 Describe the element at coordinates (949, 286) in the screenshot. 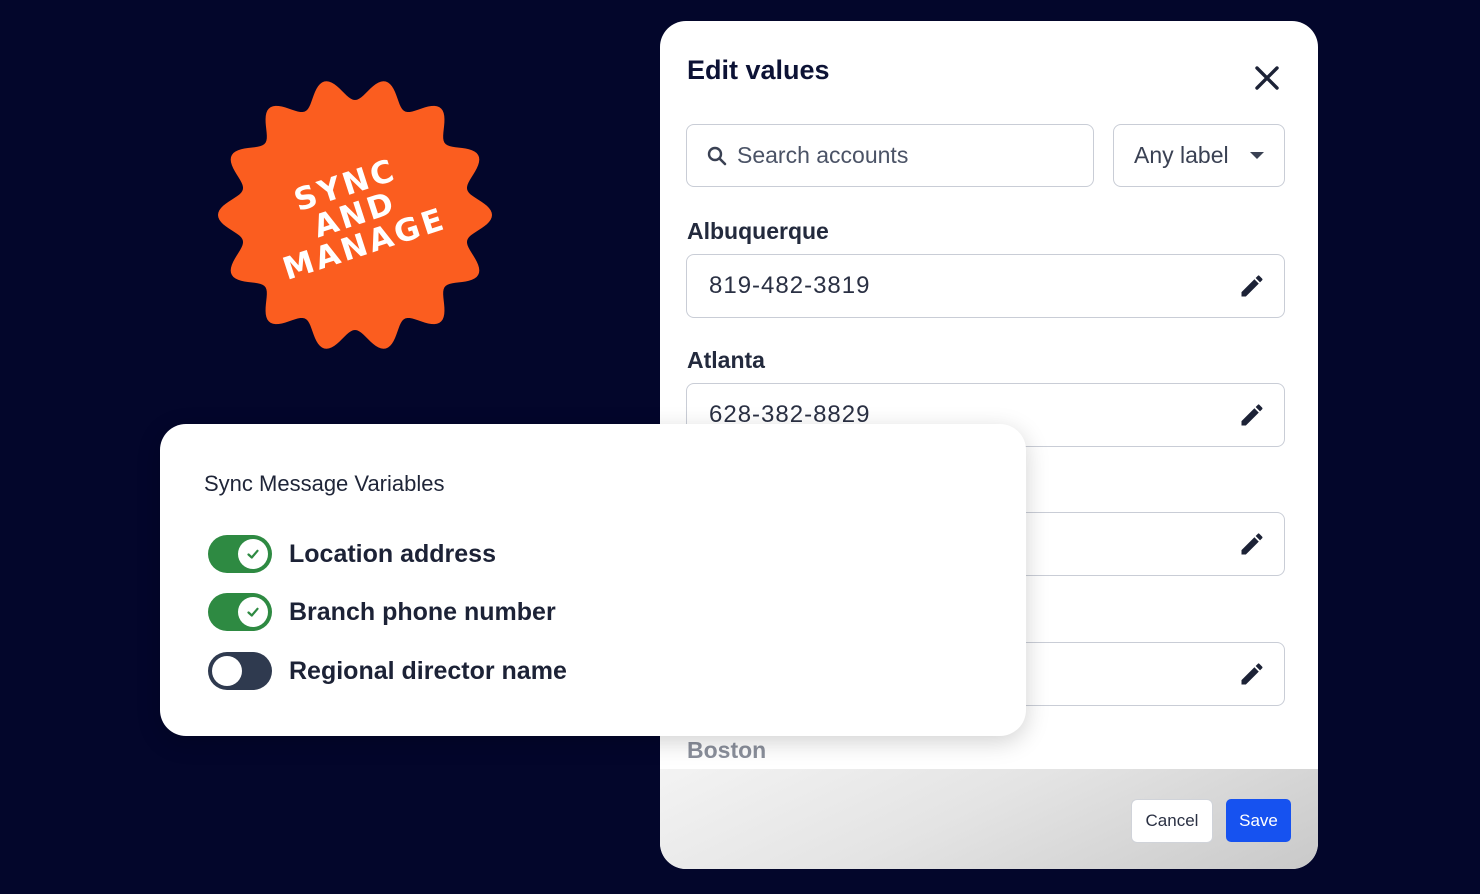

I see `value-input-albuquerque` at that location.